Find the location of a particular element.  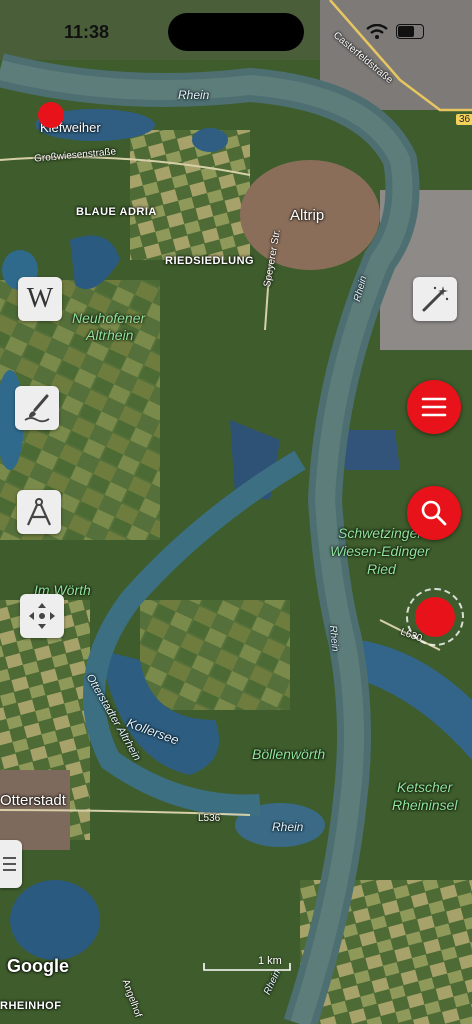

locate-me-icon is located at coordinates (435, 617).